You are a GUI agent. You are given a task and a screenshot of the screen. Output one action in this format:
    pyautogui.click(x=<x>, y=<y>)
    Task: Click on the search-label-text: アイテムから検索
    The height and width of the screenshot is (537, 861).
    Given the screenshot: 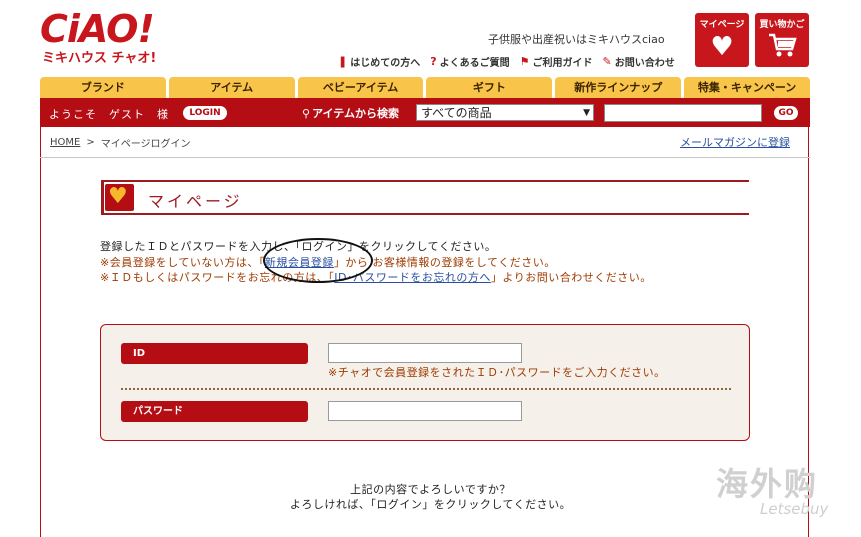 What is the action you would take?
    pyautogui.click(x=355, y=113)
    